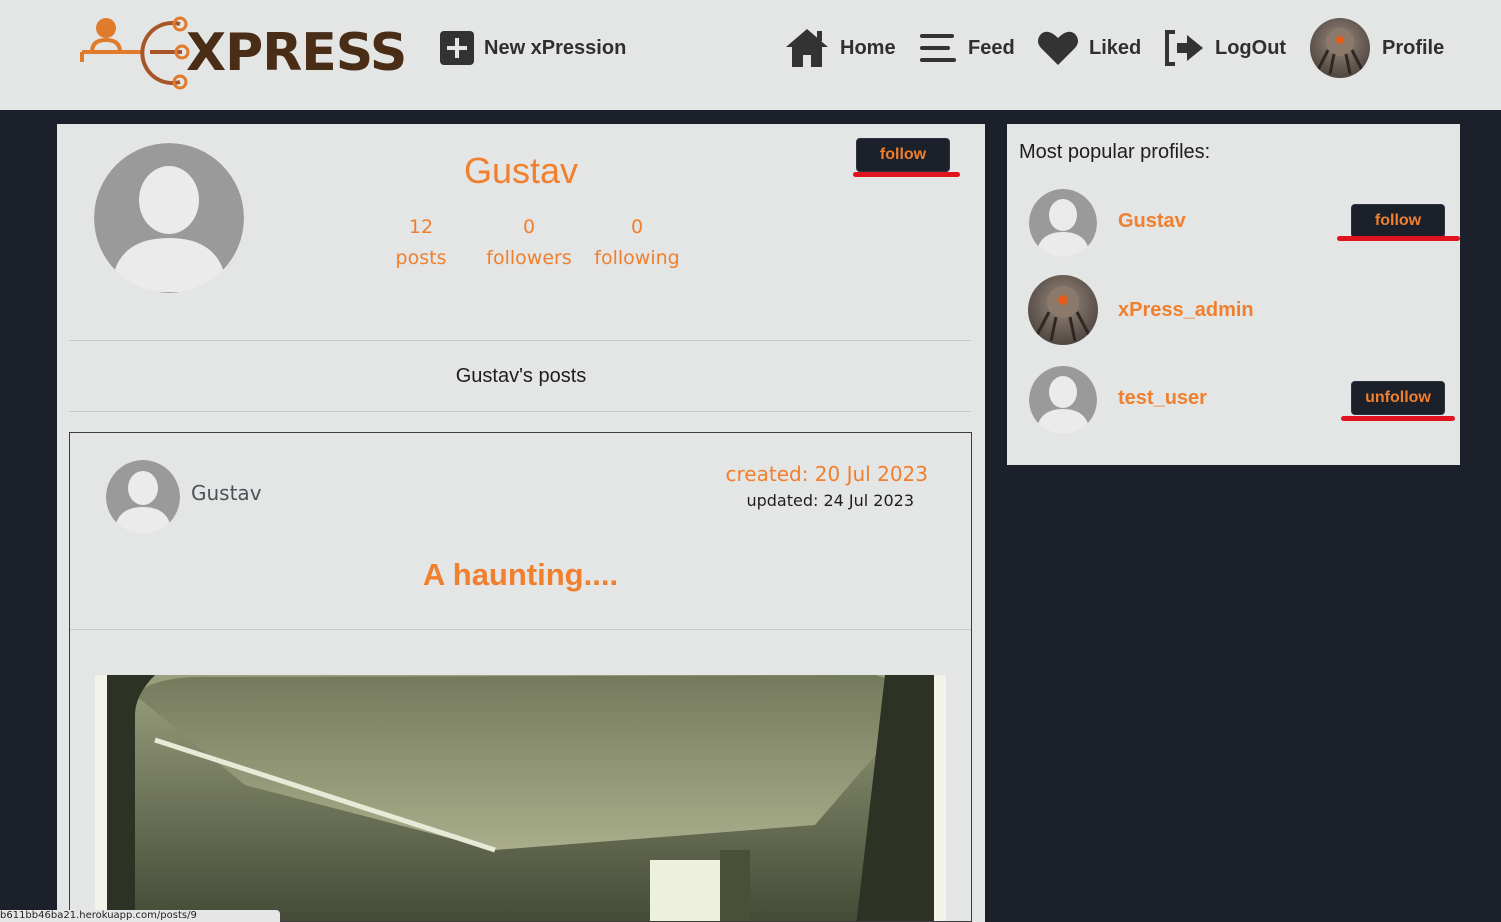  I want to click on stat-followers: 0 followers, so click(529, 243).